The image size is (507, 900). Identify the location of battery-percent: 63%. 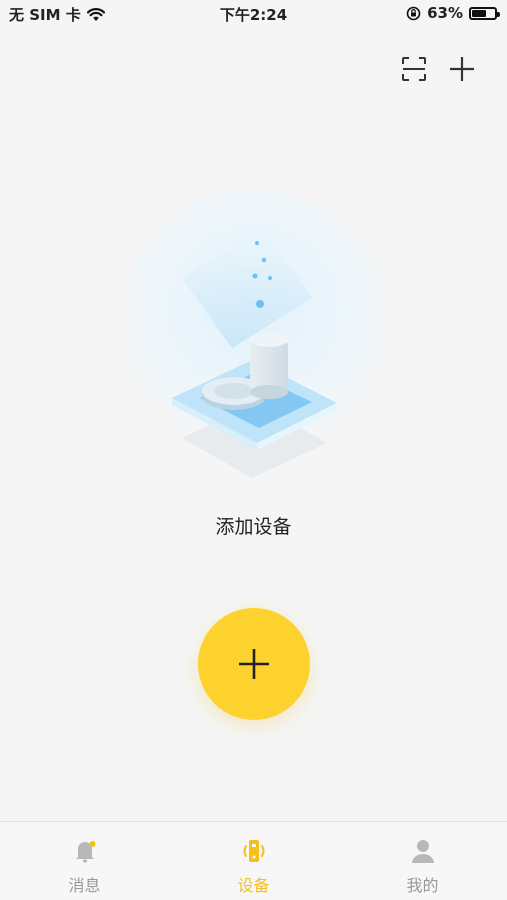
(445, 13).